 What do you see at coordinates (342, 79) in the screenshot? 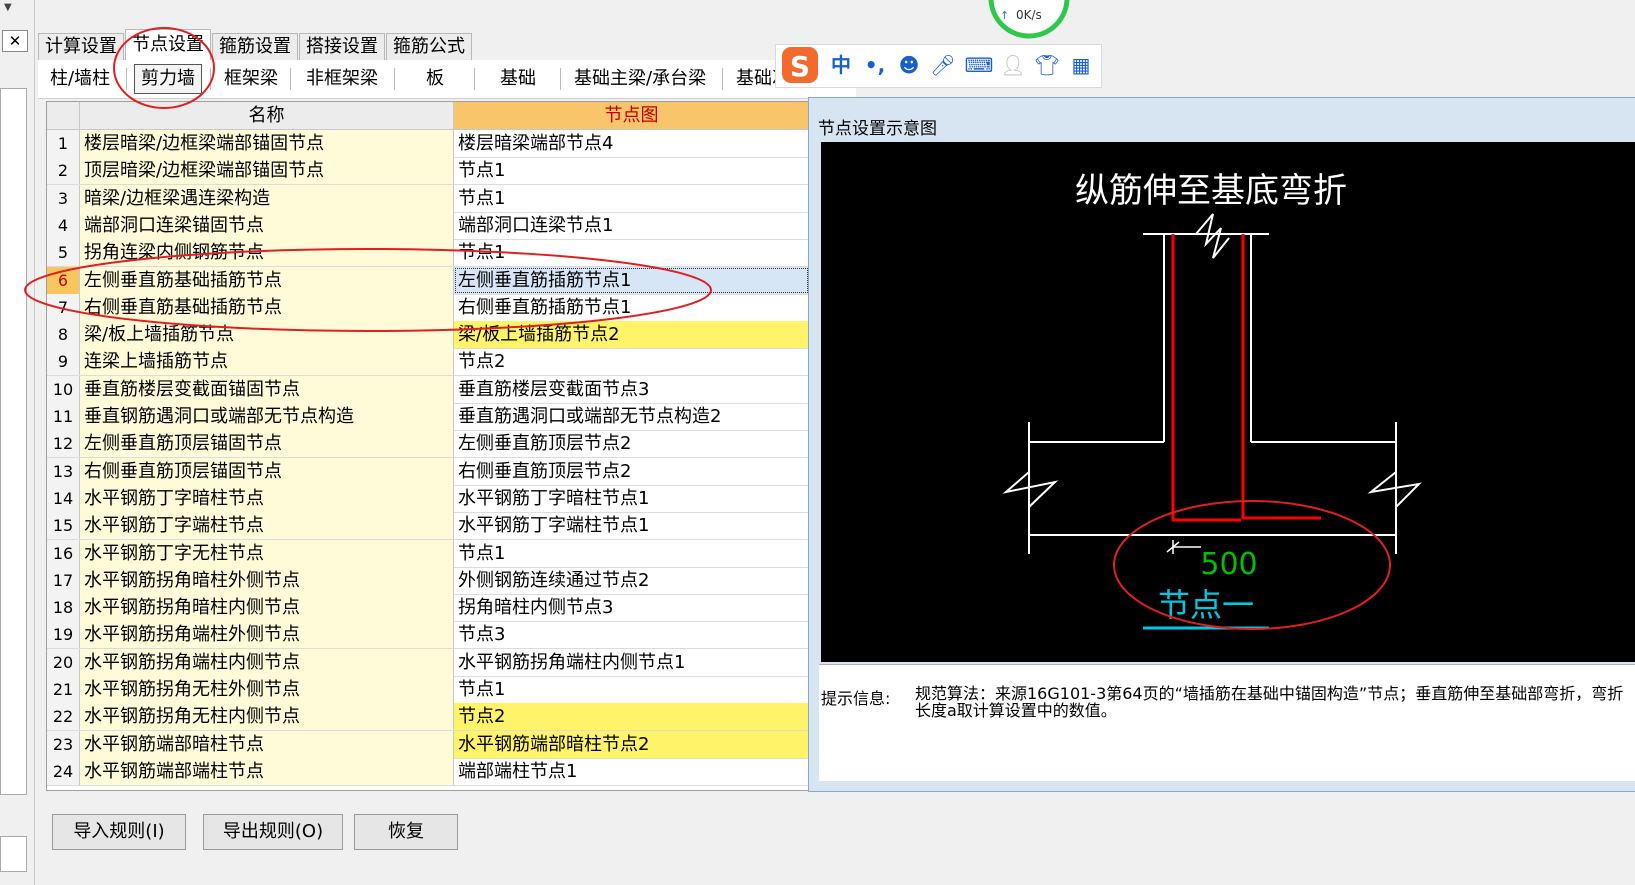
I see `subtab-nonframe-beam: 非框架梁` at bounding box center [342, 79].